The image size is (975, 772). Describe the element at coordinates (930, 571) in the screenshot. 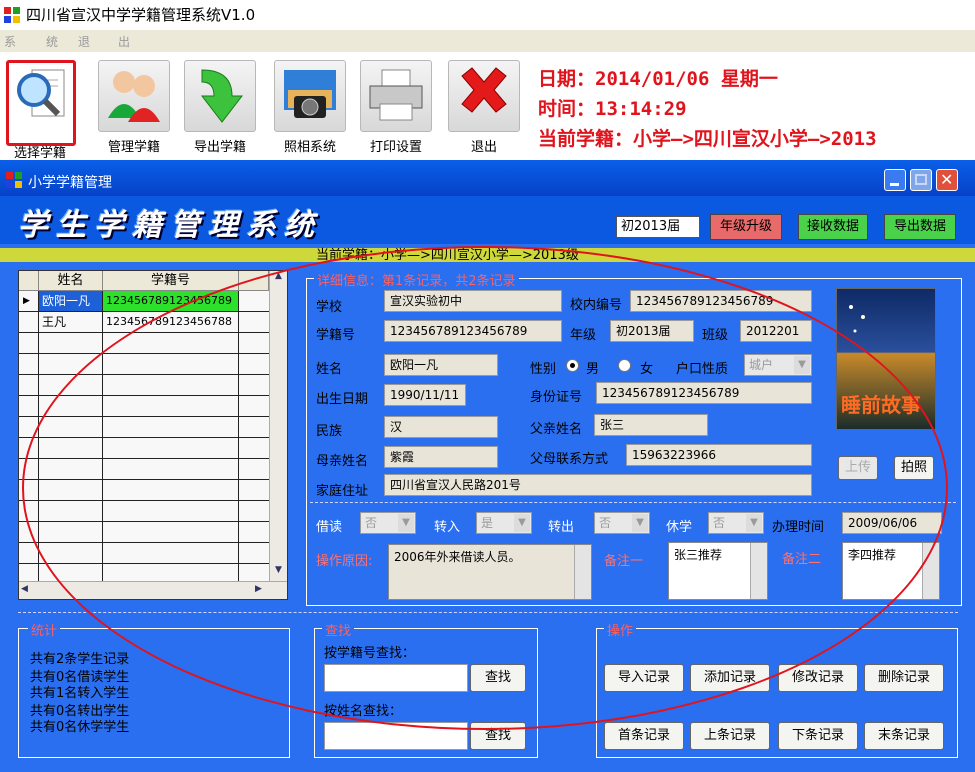

I see `note2-scrollbar` at that location.